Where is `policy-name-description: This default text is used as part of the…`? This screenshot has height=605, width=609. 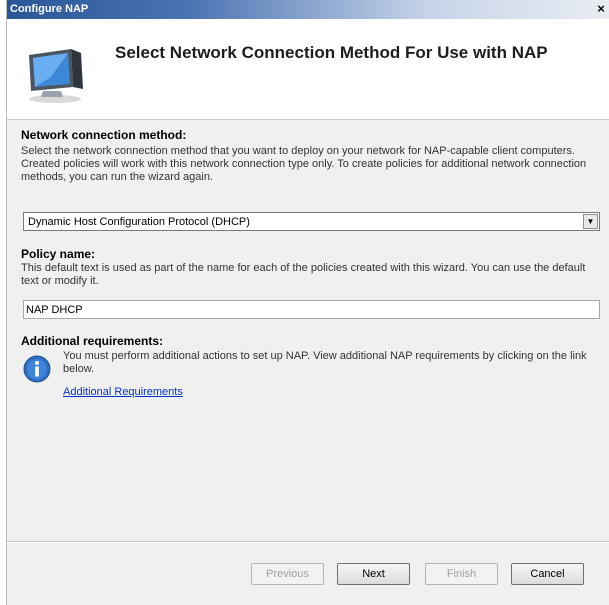
policy-name-description: This default text is used as part of the… is located at coordinates (303, 274).